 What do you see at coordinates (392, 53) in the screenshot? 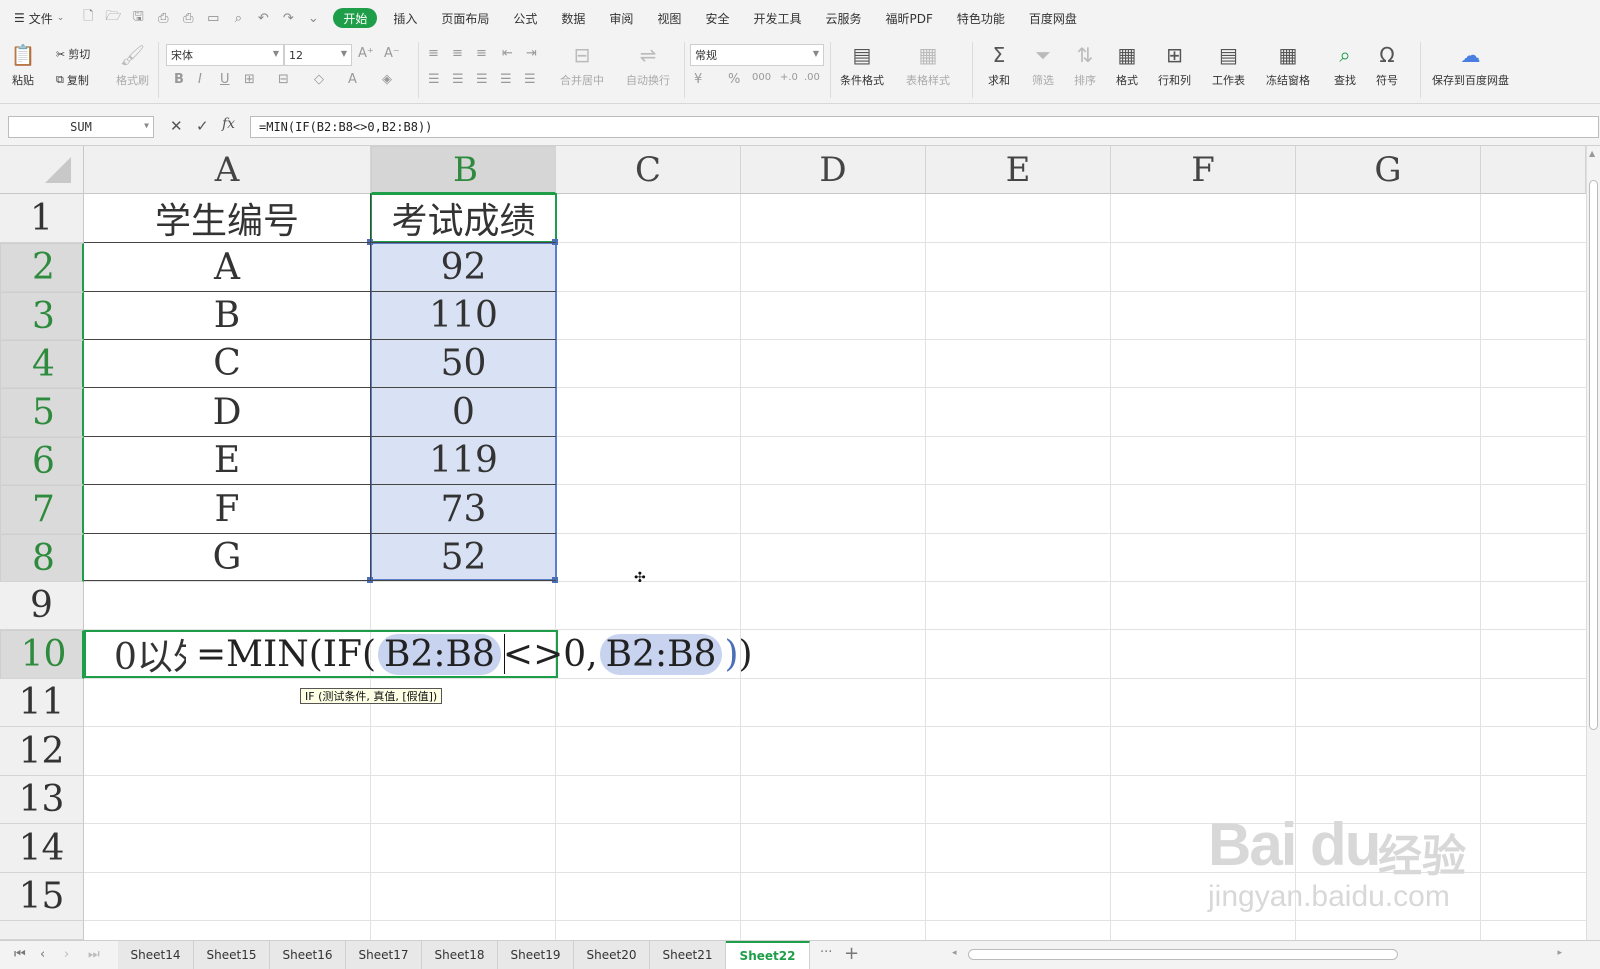
I see `decrease-font-icon: A⁻` at bounding box center [392, 53].